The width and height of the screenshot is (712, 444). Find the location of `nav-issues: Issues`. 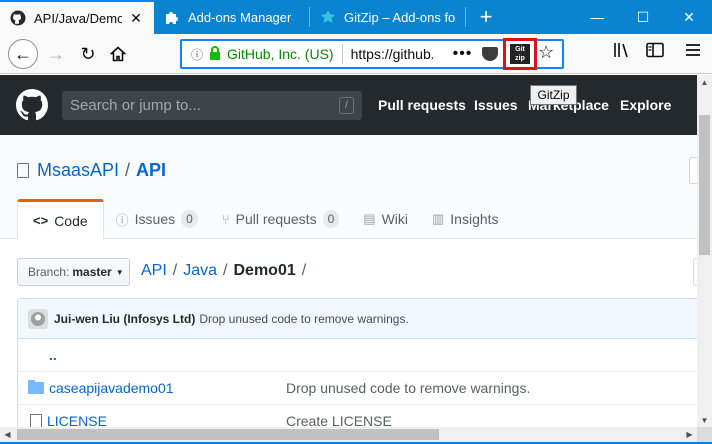

nav-issues: Issues is located at coordinates (496, 105).